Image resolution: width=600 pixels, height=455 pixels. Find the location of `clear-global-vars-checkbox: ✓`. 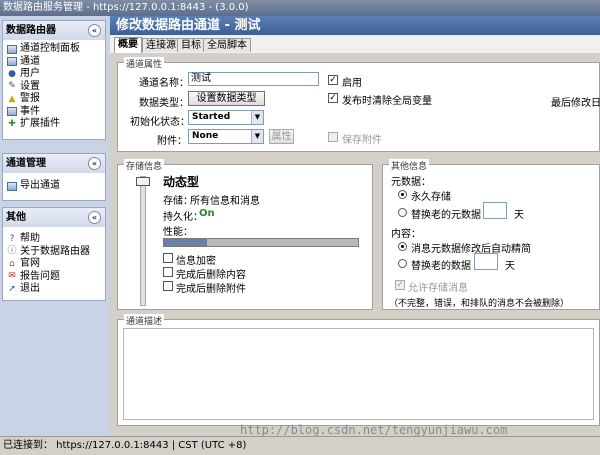

clear-global-vars-checkbox: ✓ is located at coordinates (333, 98).